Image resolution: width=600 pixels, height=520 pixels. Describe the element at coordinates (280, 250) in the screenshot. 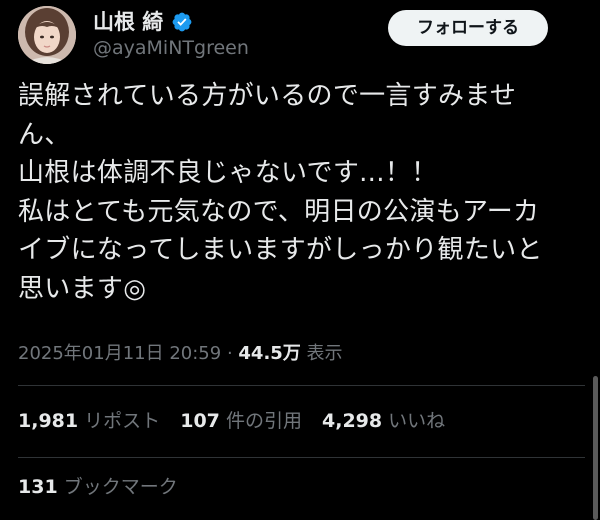

I see `tweet-text-line: イブになってしまいますがしっかり観たいと` at that location.